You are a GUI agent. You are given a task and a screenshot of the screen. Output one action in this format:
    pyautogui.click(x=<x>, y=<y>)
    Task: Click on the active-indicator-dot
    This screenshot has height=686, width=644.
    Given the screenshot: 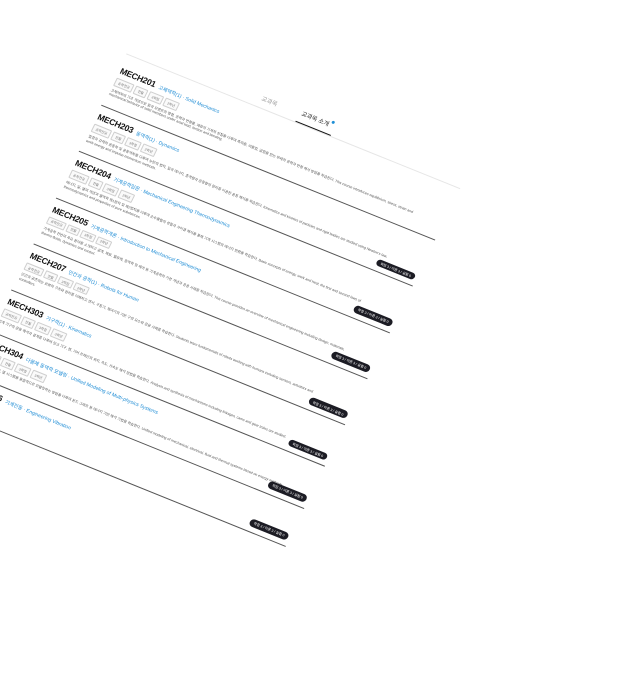 What is the action you would take?
    pyautogui.click(x=333, y=122)
    